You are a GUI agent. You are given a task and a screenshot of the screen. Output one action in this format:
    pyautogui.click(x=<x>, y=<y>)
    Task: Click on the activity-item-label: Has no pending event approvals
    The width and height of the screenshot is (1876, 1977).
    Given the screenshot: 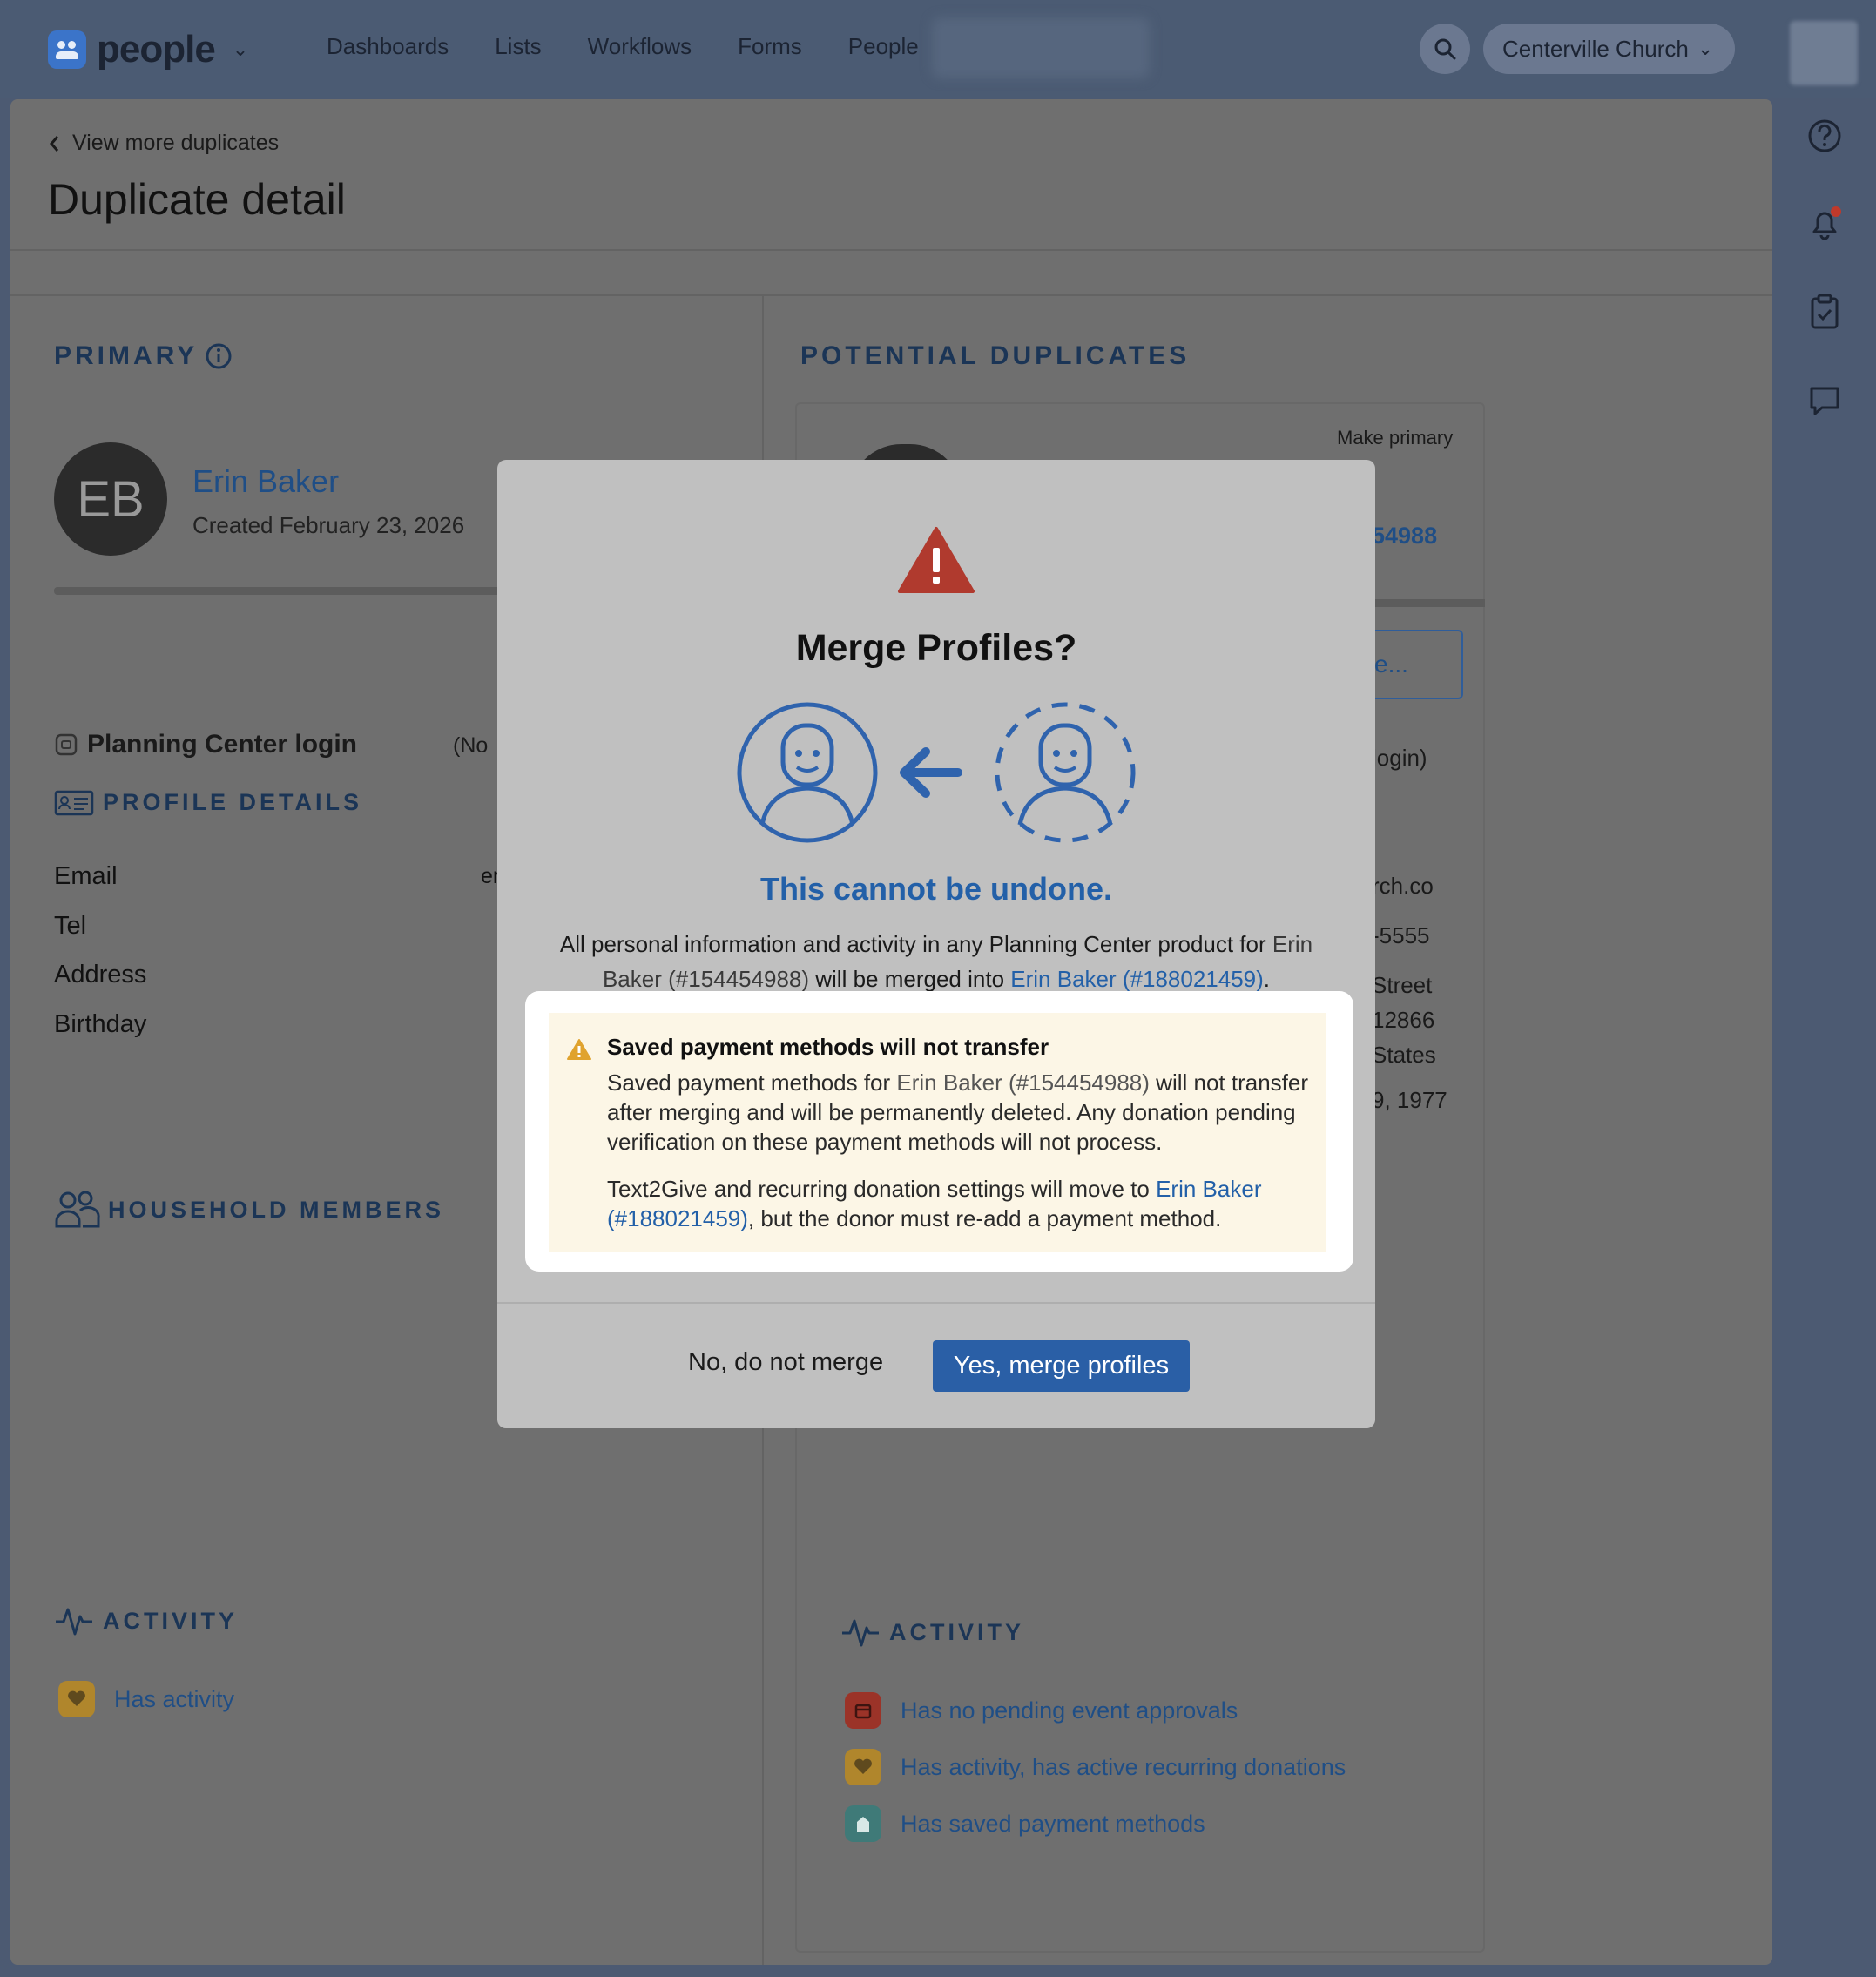 What is the action you would take?
    pyautogui.click(x=1069, y=1710)
    